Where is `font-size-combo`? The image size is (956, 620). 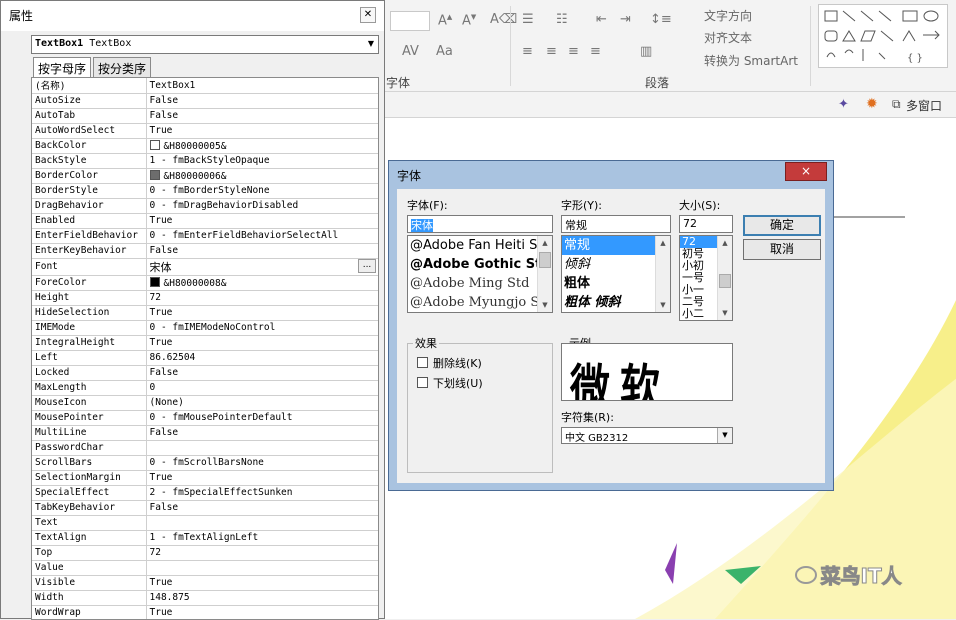 font-size-combo is located at coordinates (410, 21).